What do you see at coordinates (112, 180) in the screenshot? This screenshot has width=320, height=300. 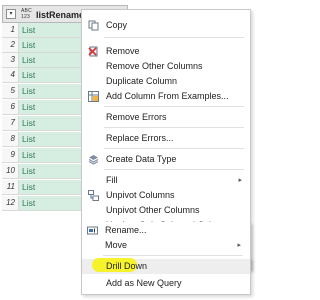 I see `menu-item-label: Fill` at bounding box center [112, 180].